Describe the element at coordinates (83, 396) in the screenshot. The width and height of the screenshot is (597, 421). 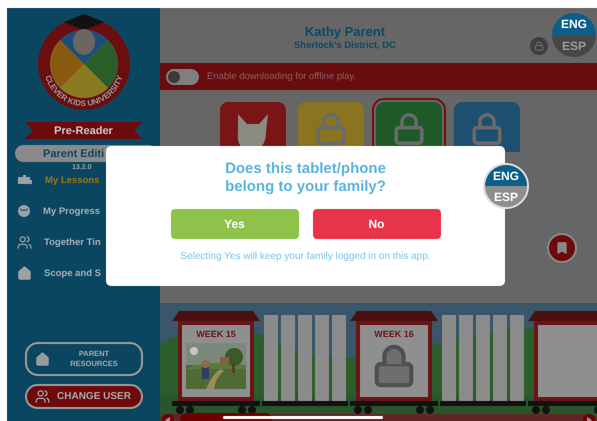
I see `change-user-button: CHANGE USER` at that location.